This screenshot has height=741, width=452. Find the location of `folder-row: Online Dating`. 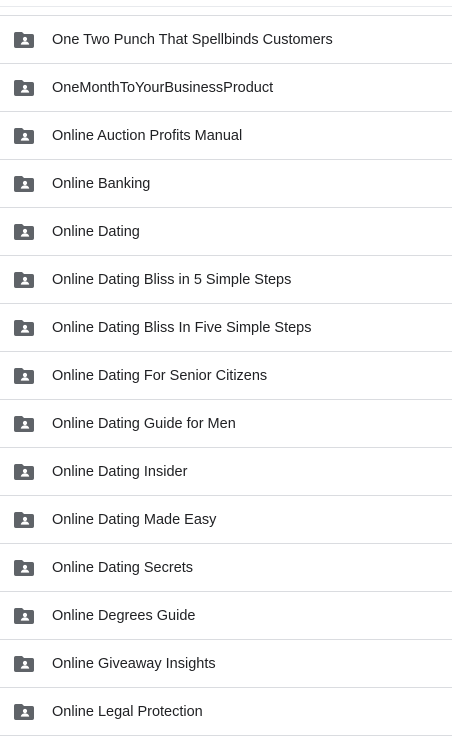

folder-row: Online Dating is located at coordinates (226, 232).